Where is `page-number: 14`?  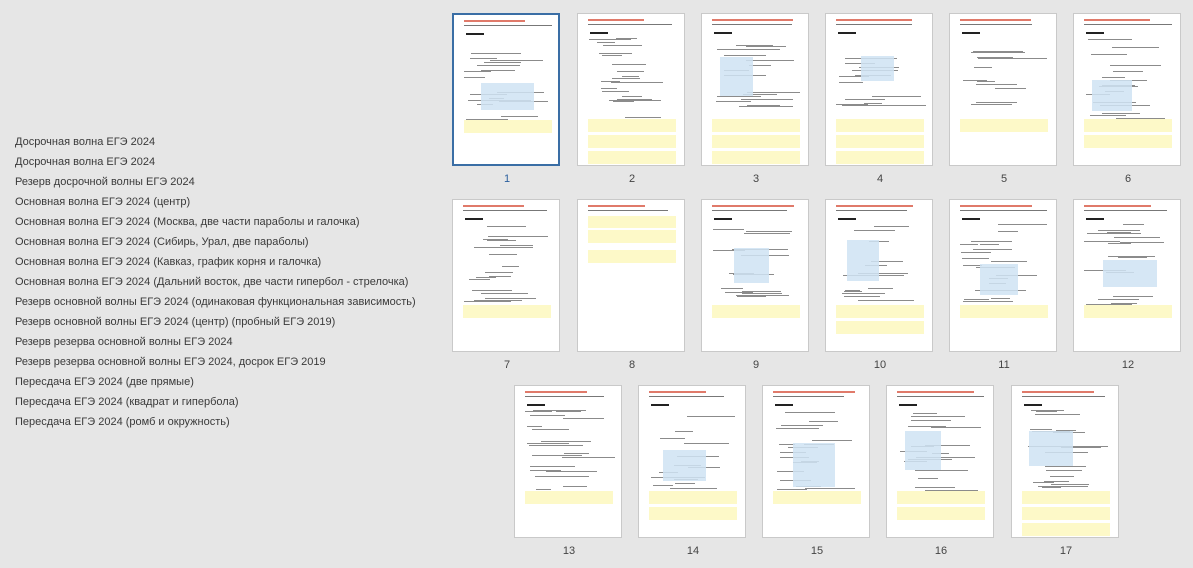 page-number: 14 is located at coordinates (693, 551).